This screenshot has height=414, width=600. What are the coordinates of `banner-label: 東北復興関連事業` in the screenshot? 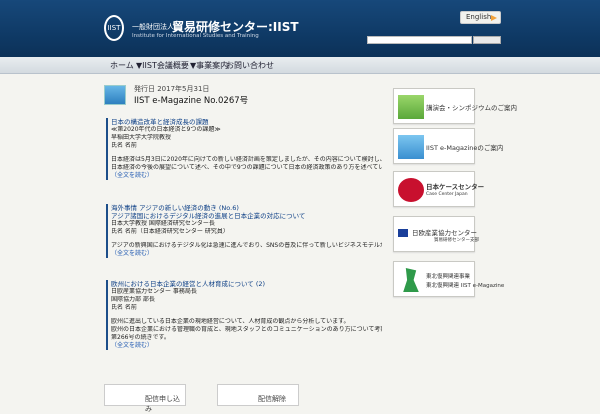 It's located at (448, 277).